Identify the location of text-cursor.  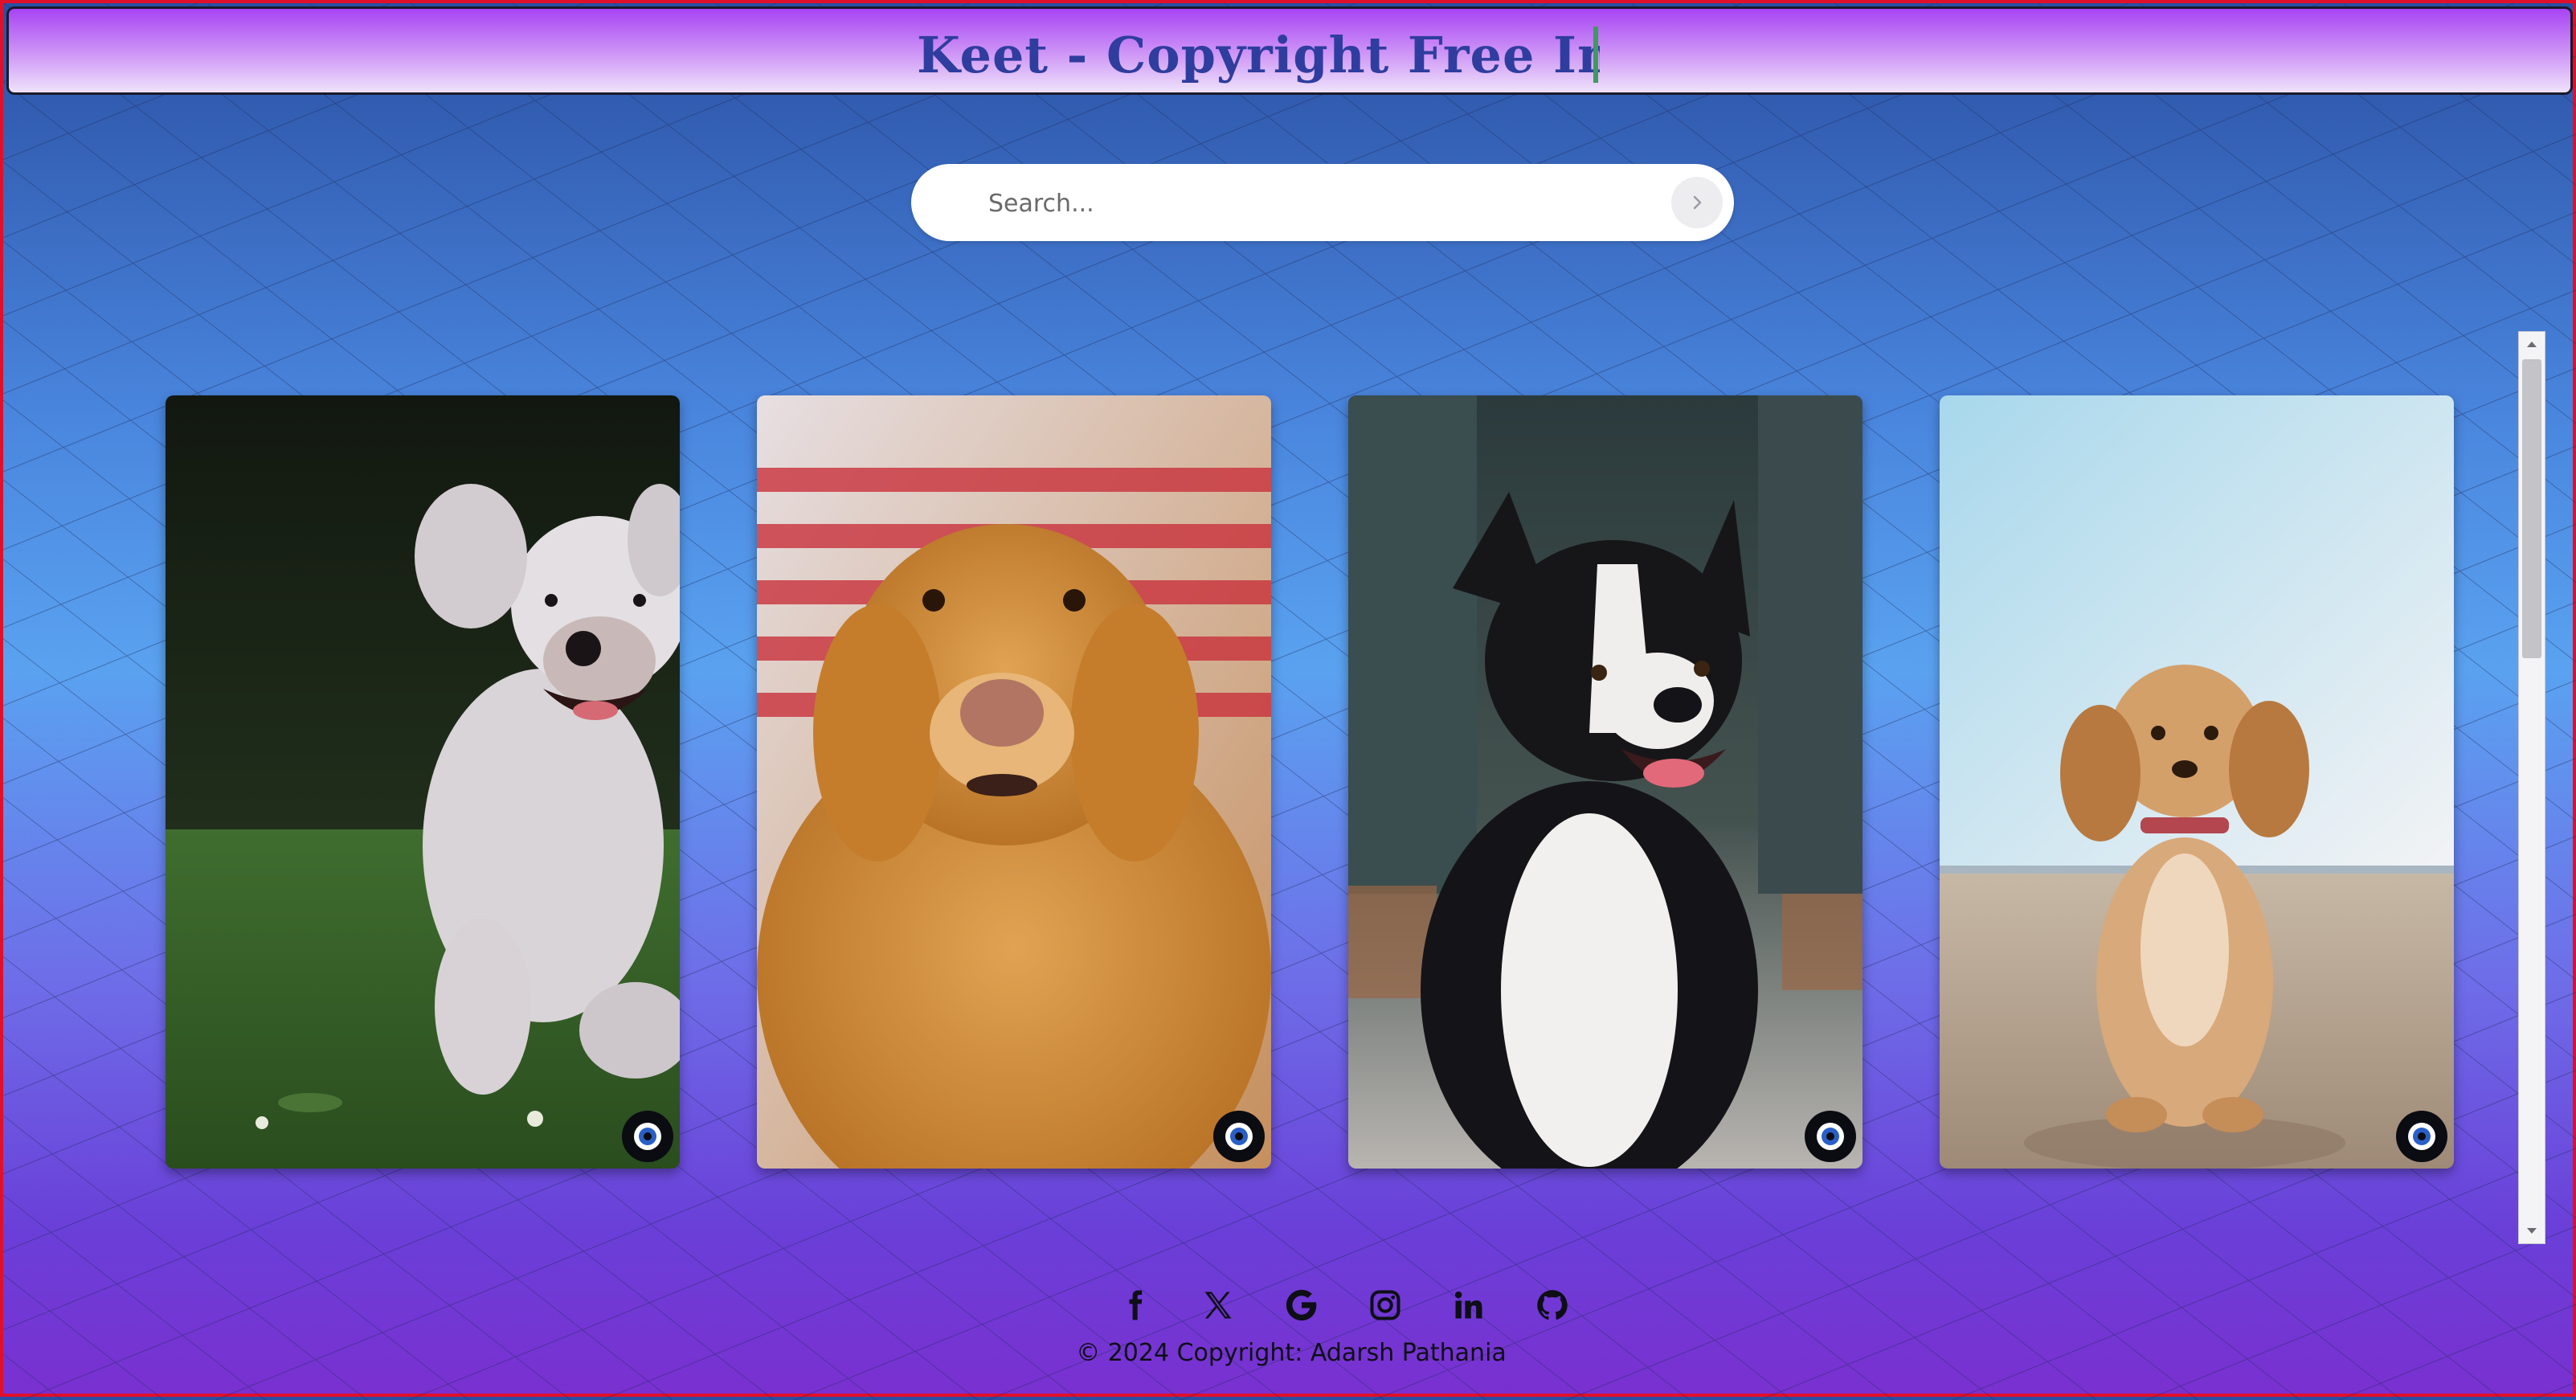
(1595, 55).